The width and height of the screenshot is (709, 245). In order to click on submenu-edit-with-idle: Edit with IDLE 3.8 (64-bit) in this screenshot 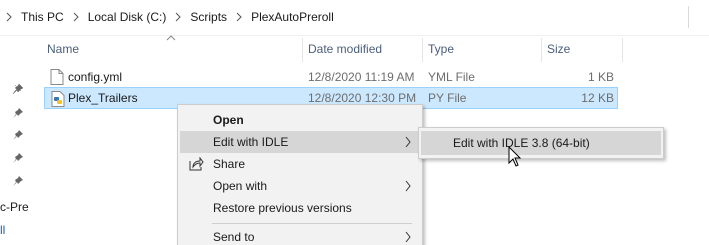, I will do `click(541, 143)`.